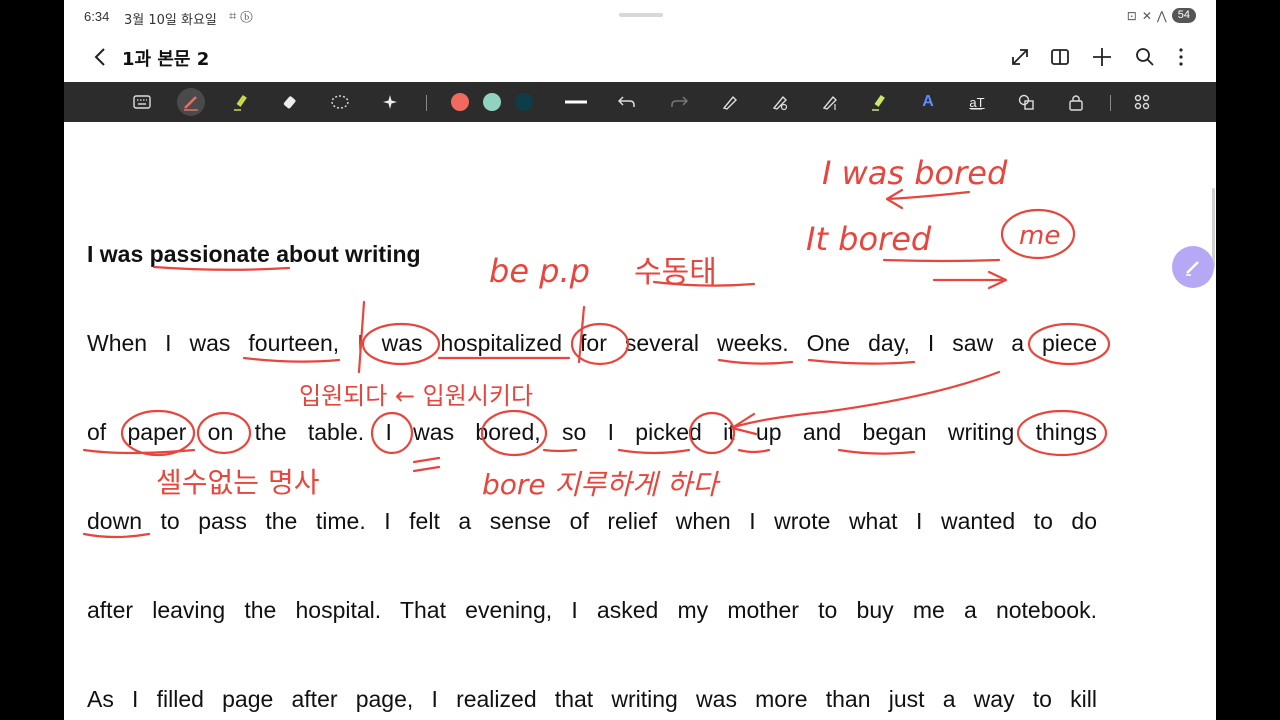 This screenshot has width=1280, height=720. I want to click on ink-underline-weeks, so click(755, 361).